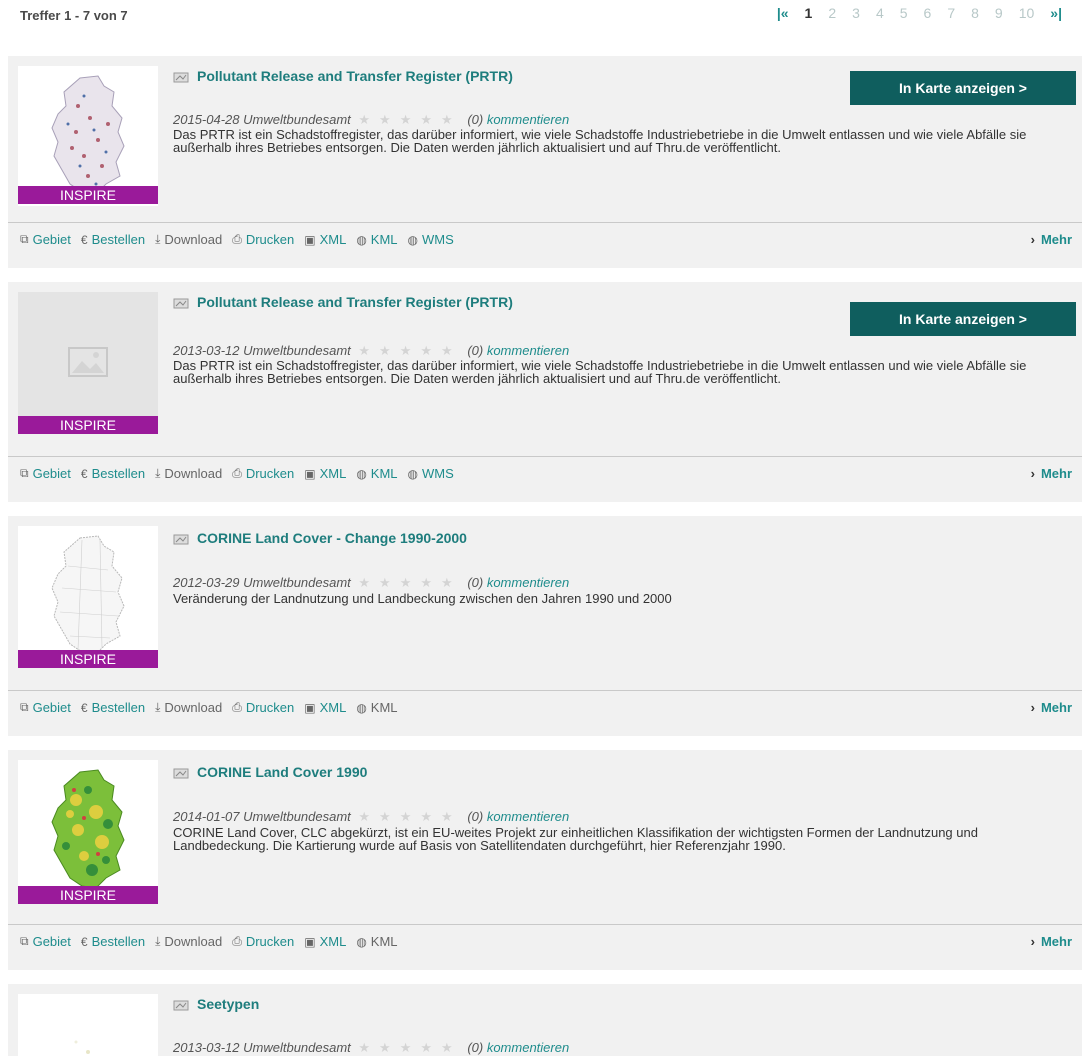 The width and height of the screenshot is (1090, 1056). Describe the element at coordinates (832, 13) in the screenshot. I see `pager-page-2: 2` at that location.